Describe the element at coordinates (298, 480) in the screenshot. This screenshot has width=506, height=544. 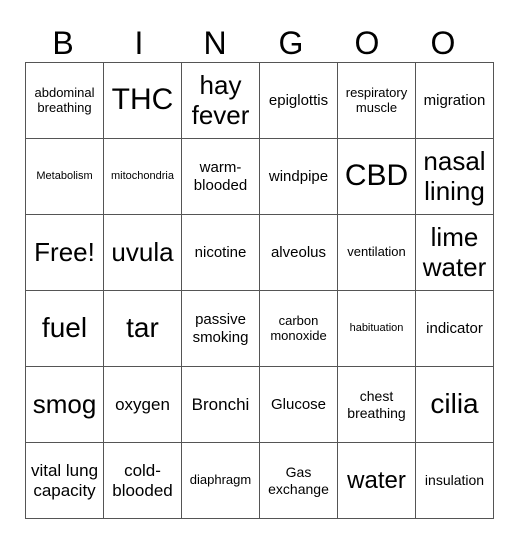
I see `bingo-cell: Gas exchange` at that location.